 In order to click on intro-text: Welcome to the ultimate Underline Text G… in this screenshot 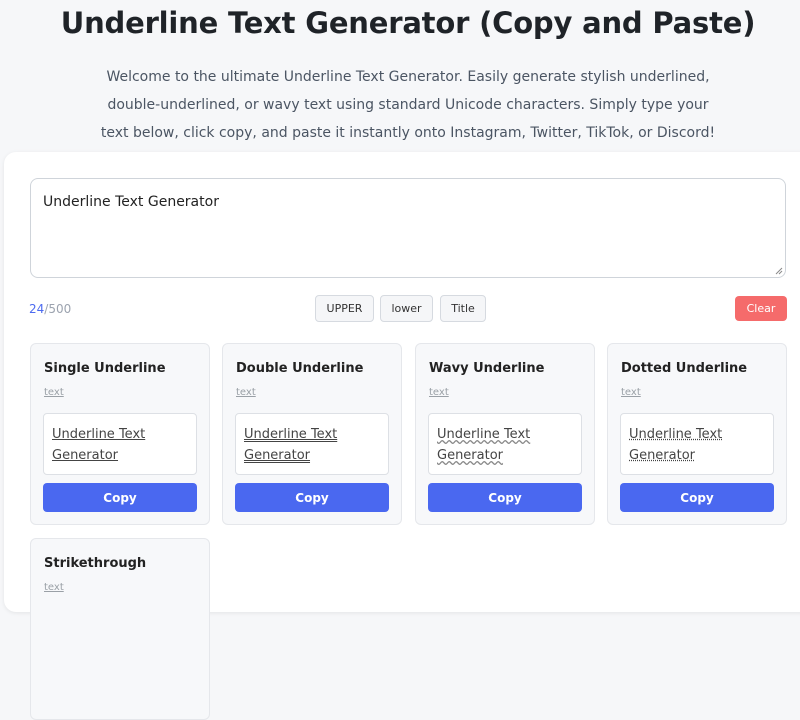, I will do `click(408, 105)`.